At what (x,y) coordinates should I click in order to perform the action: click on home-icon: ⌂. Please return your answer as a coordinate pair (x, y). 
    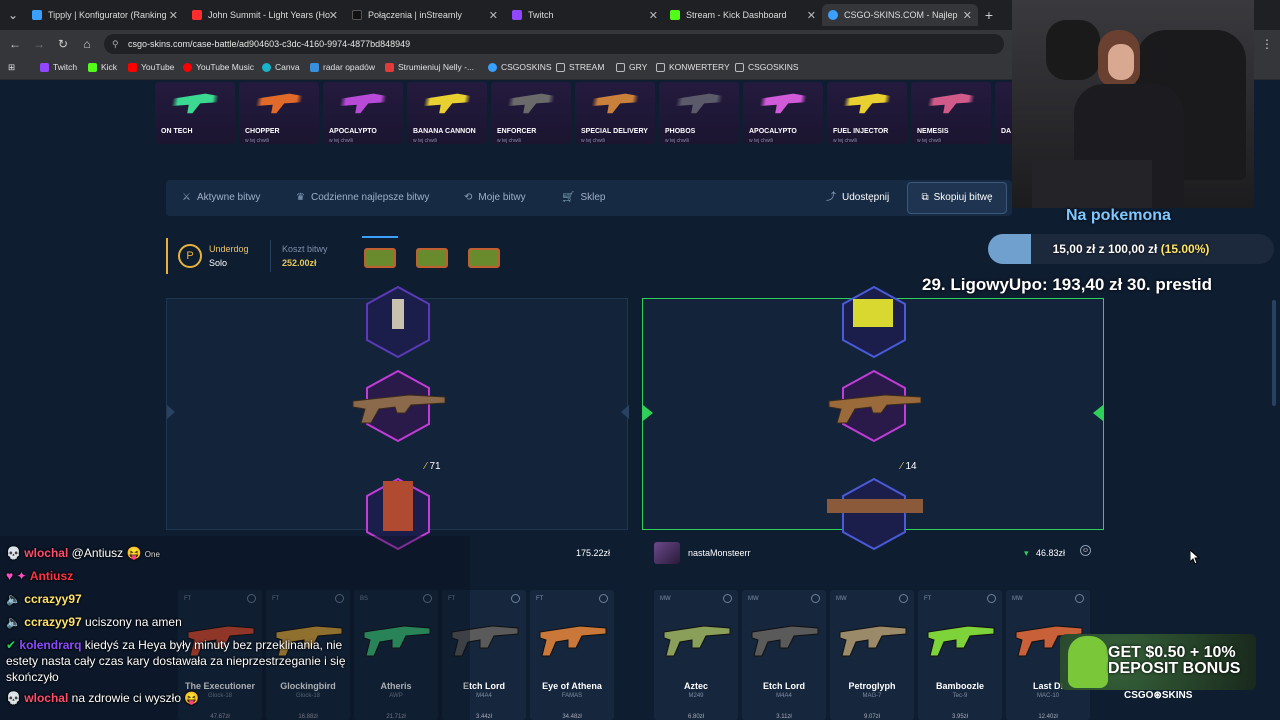
    Looking at the image, I should click on (87, 44).